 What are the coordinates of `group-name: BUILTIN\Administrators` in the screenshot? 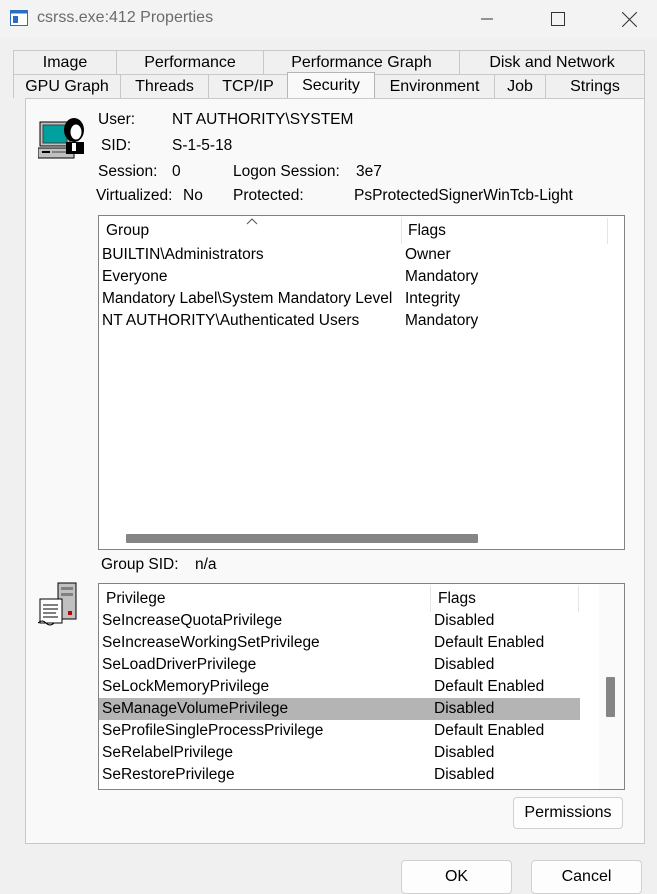 It's located at (183, 254).